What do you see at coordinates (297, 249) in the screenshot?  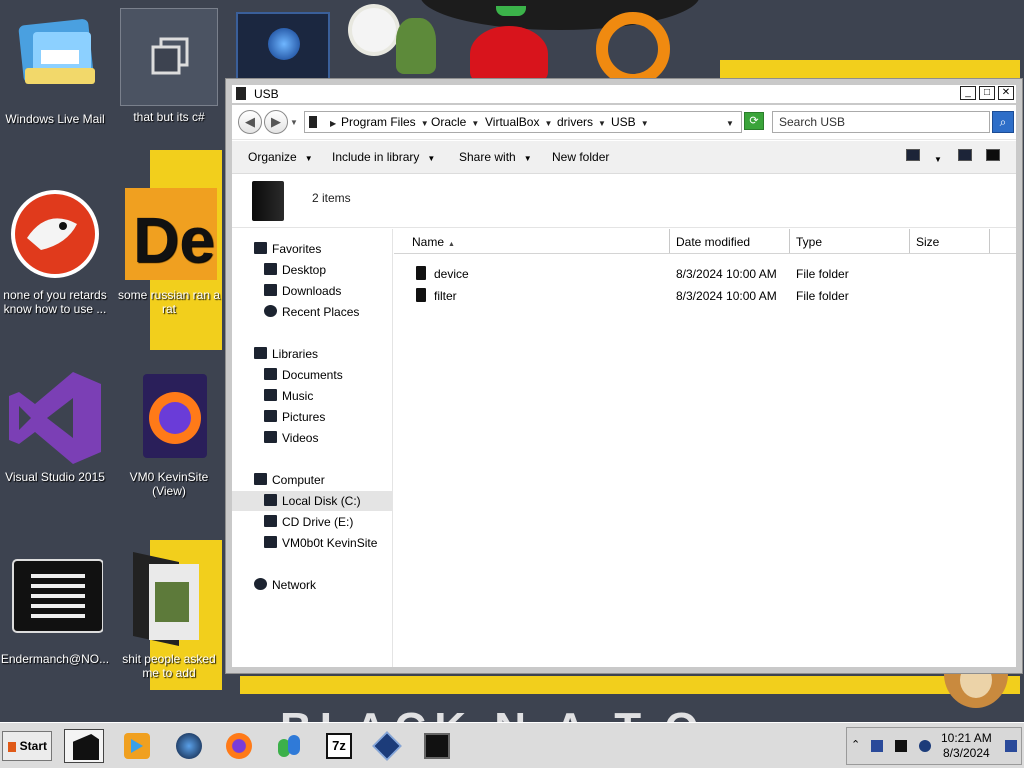 I see `nav-label: Favorites` at bounding box center [297, 249].